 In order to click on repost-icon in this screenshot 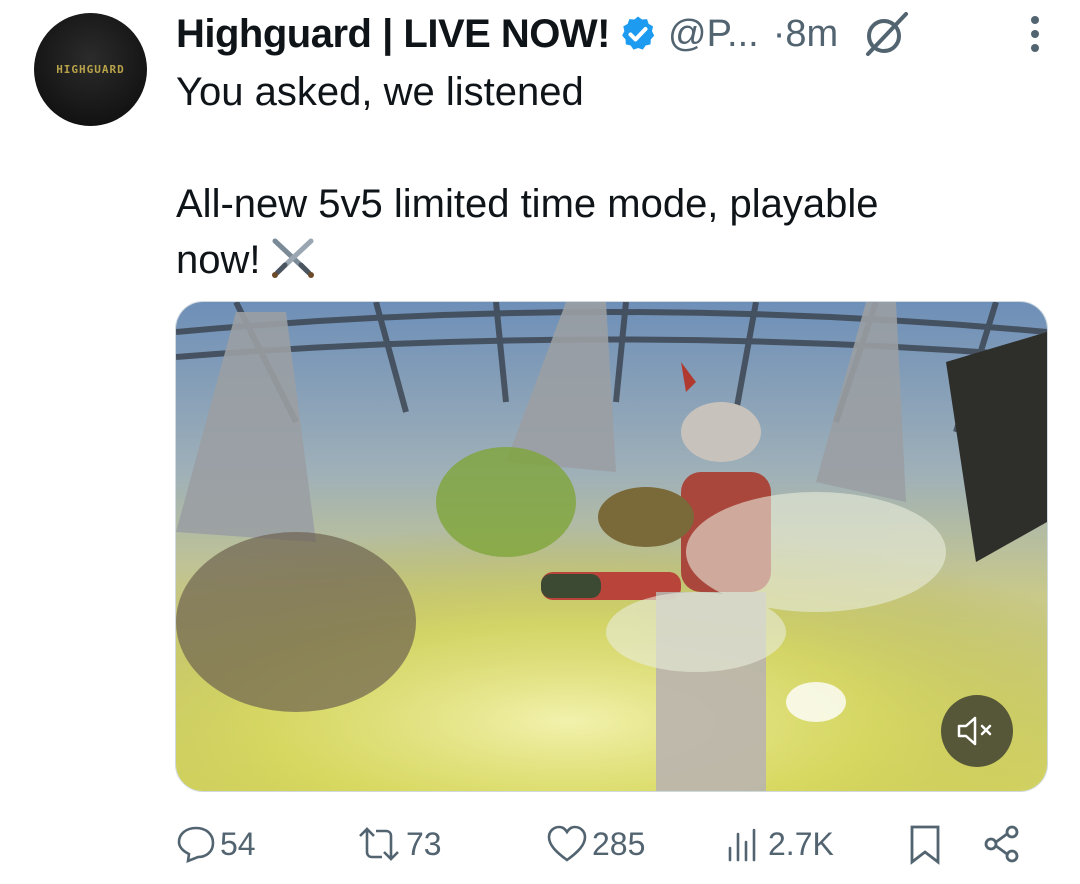, I will do `click(379, 844)`.